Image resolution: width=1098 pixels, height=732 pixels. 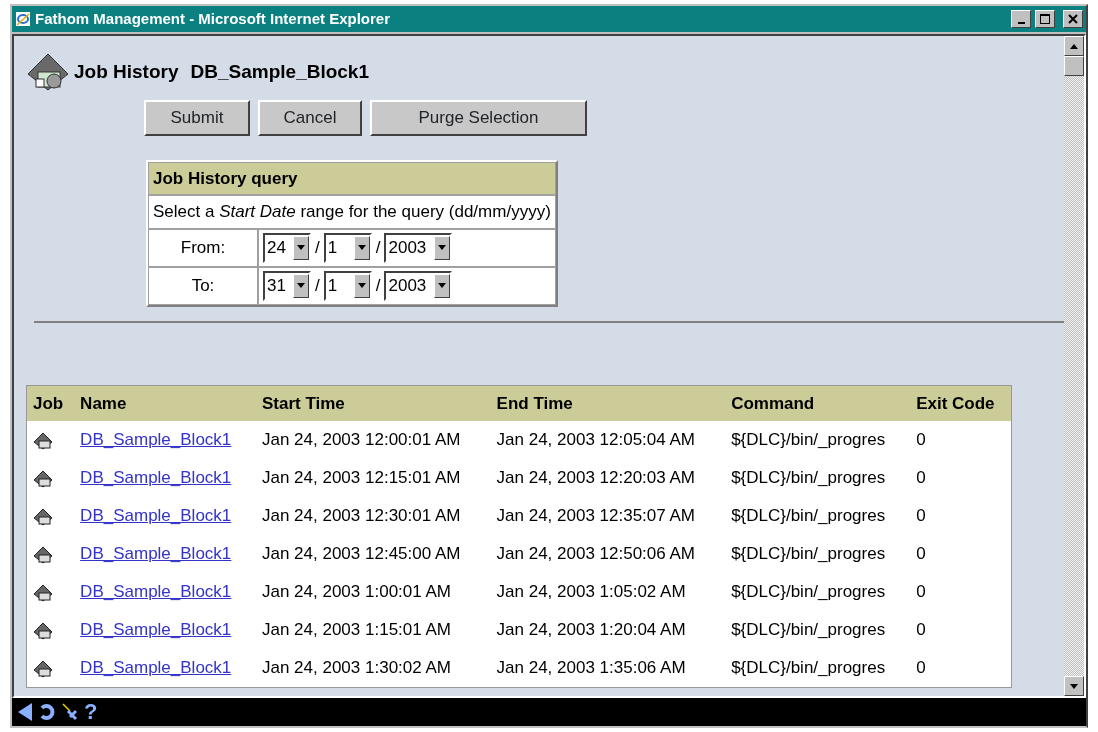 What do you see at coordinates (70, 712) in the screenshot?
I see `tool-icon` at bounding box center [70, 712].